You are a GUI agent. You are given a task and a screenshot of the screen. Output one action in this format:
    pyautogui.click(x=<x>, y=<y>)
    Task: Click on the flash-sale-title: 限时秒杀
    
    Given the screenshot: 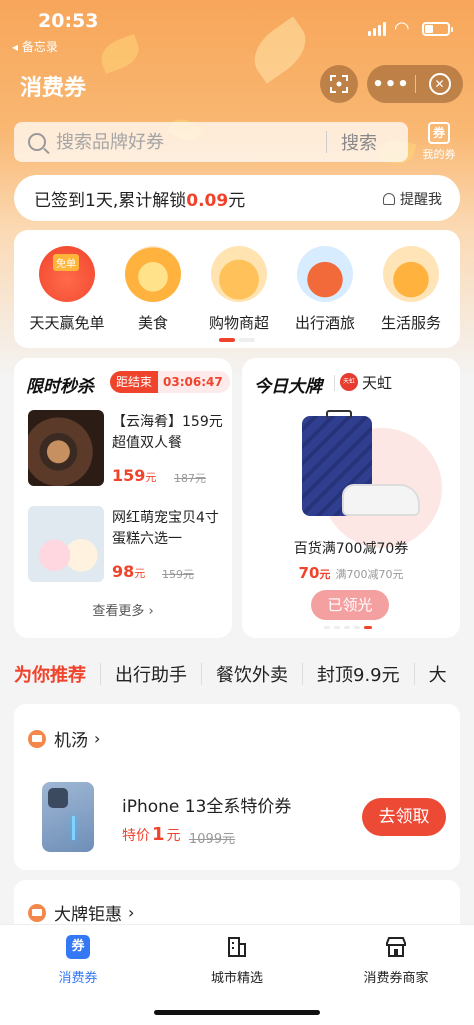 What is the action you would take?
    pyautogui.click(x=60, y=387)
    